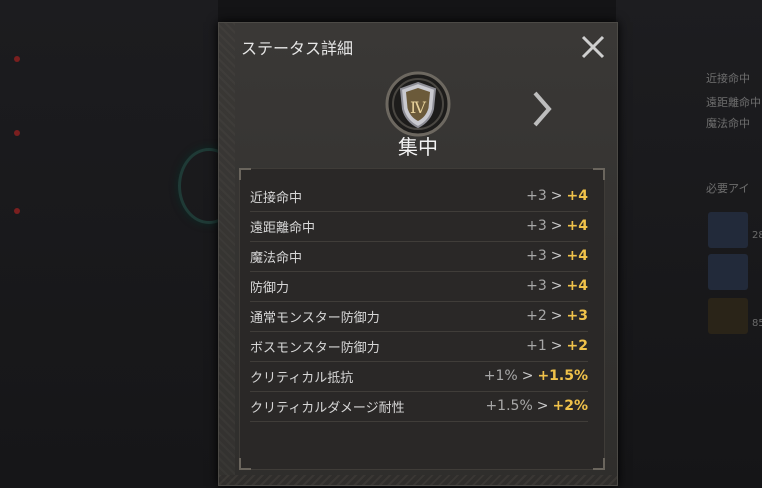  Describe the element at coordinates (315, 318) in the screenshot. I see `stat-row-label: 通常モンスター防御力` at that location.